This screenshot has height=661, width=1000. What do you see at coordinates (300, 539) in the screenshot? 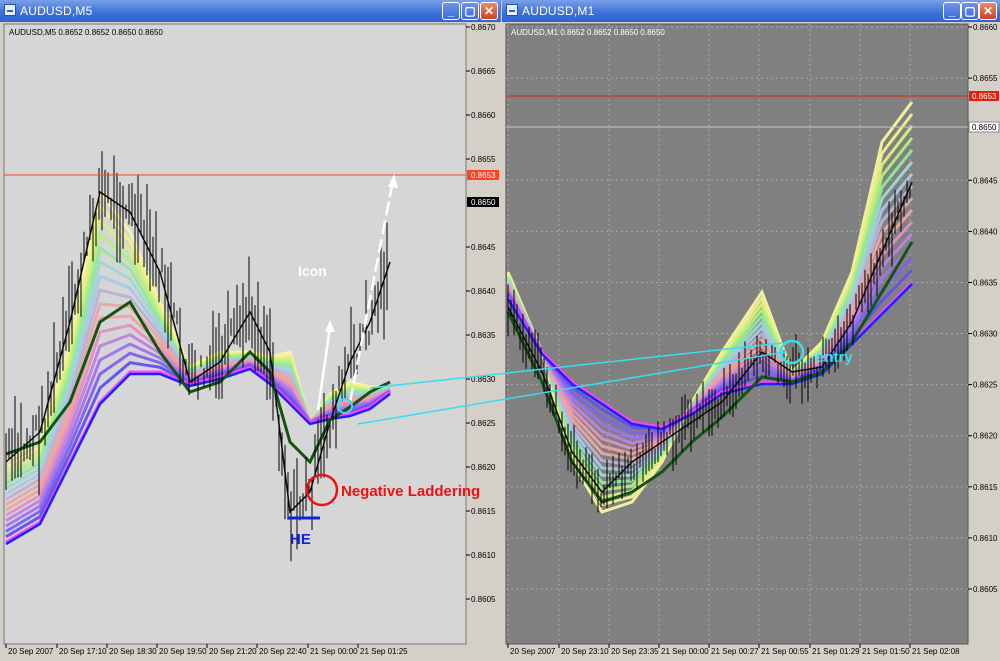
I see `annotation-he: HE` at bounding box center [300, 539].